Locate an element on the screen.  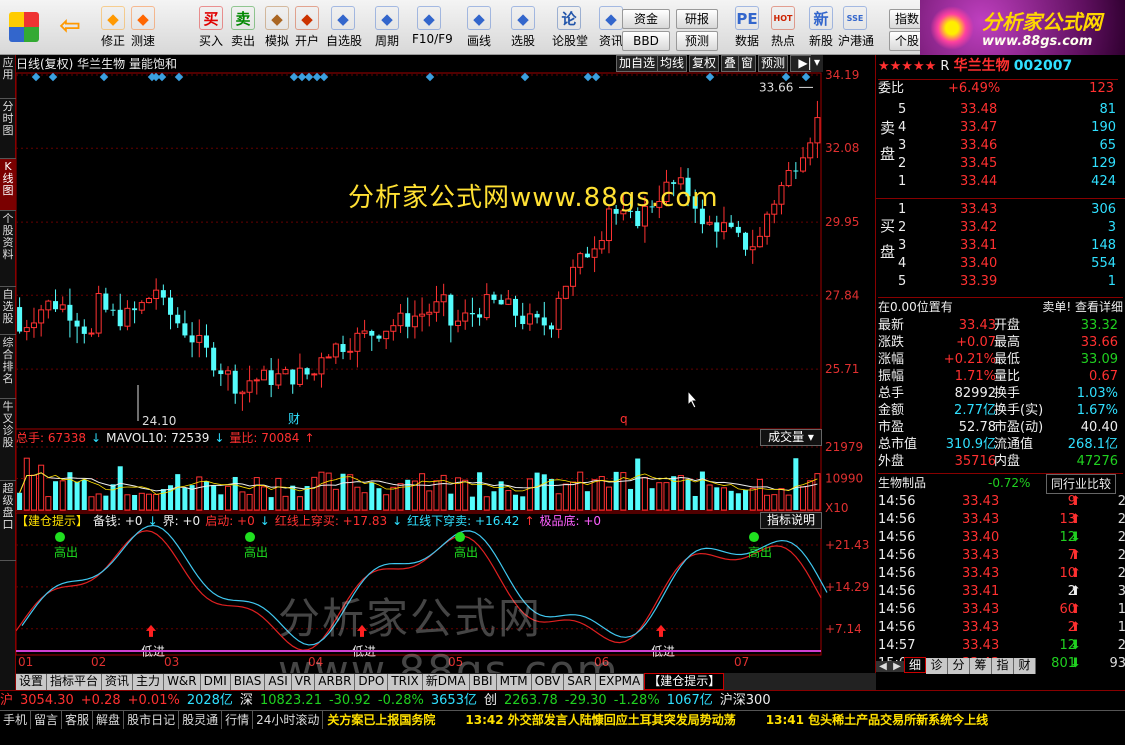
funds-button: 资金 is located at coordinates (646, 19).